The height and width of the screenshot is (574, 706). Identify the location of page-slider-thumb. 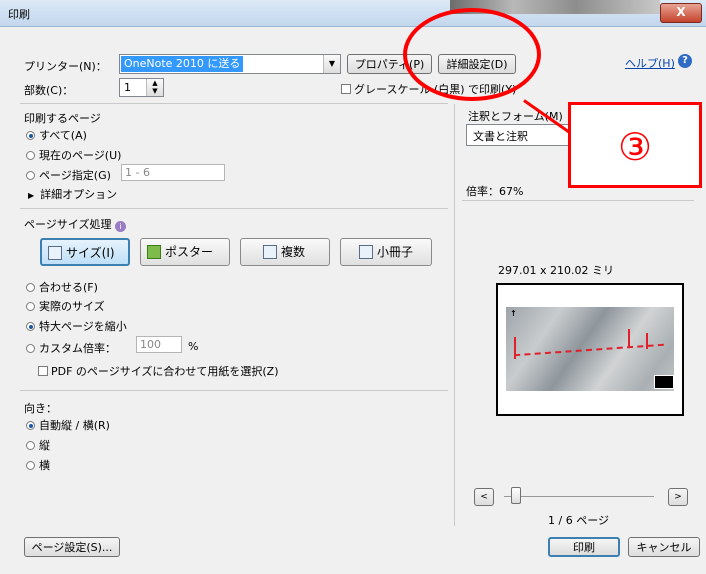
(516, 495).